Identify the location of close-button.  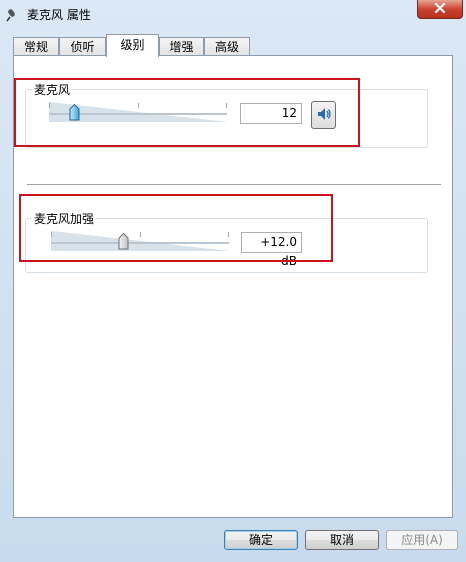
(440, 9).